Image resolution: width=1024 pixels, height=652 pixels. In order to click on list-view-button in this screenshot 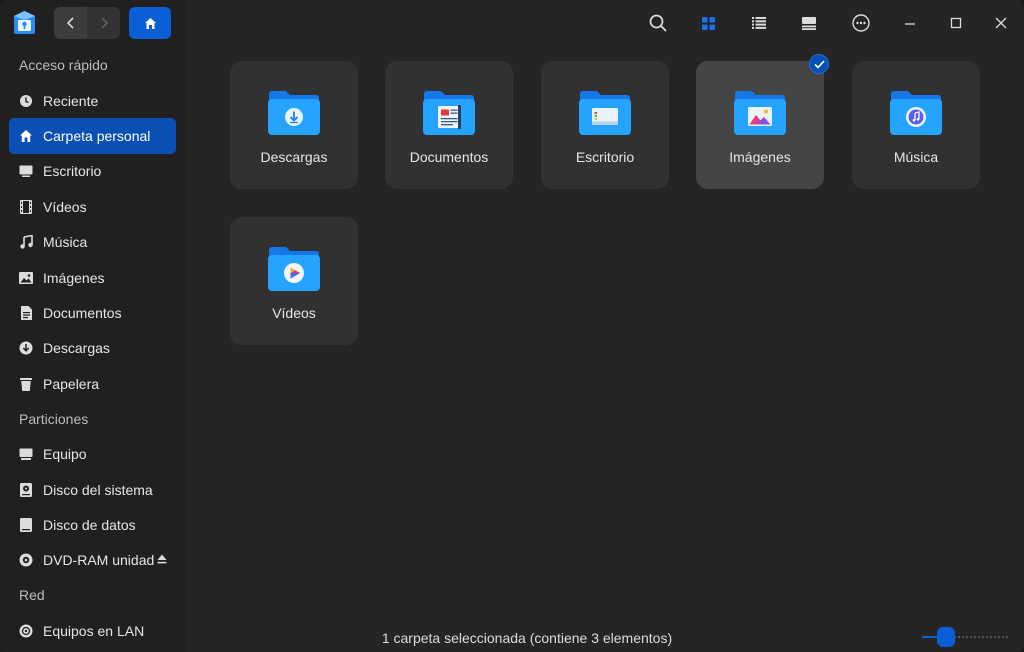, I will do `click(759, 23)`.